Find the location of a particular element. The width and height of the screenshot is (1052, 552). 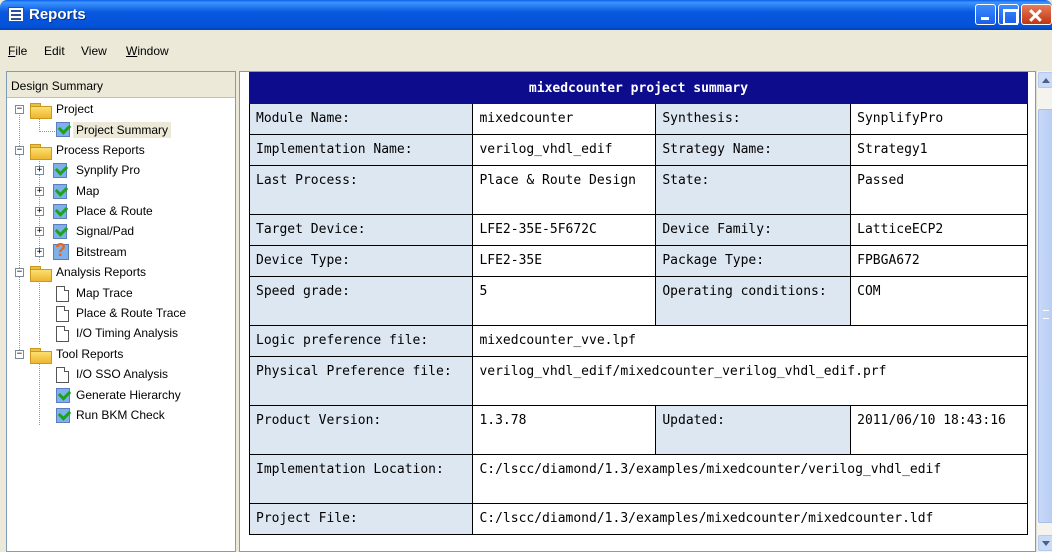

tree-label: Place & Route is located at coordinates (114, 211).